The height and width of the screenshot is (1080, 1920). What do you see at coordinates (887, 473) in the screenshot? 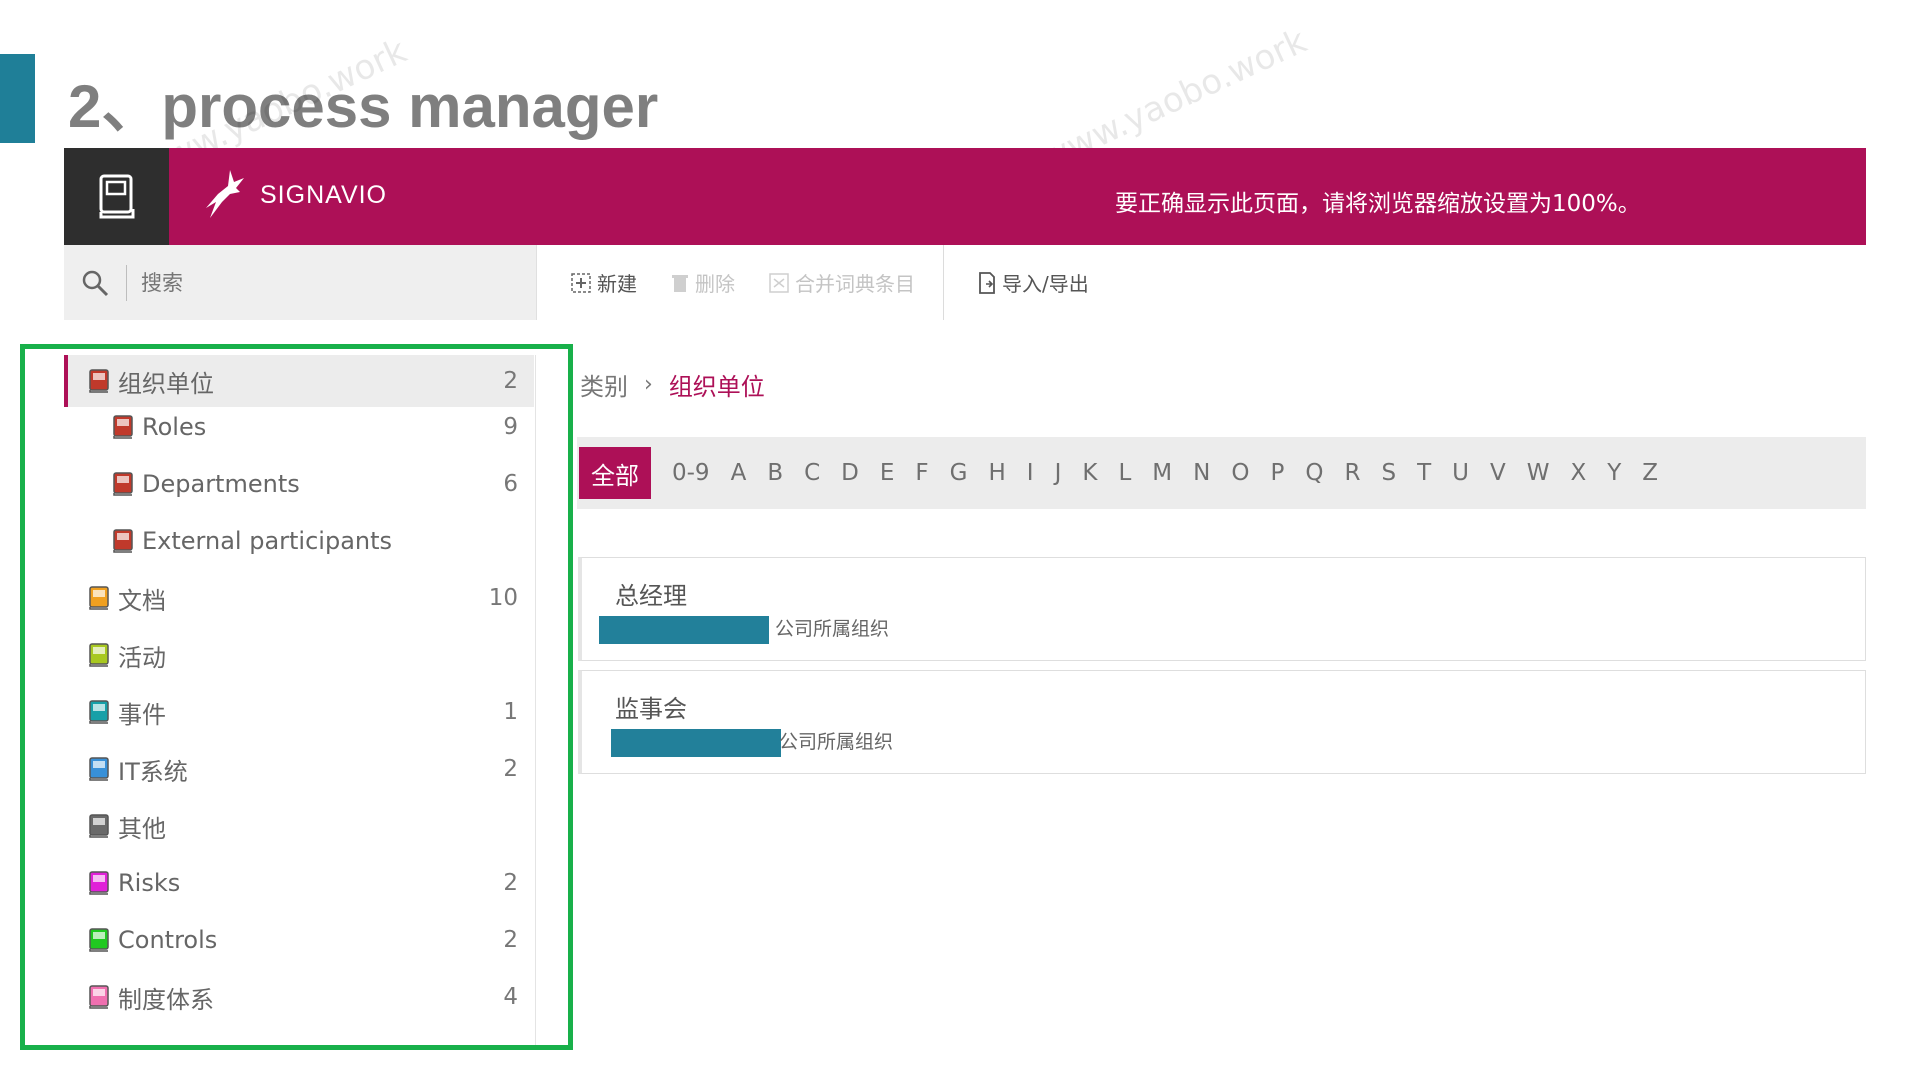
I see `filter-letter: E` at bounding box center [887, 473].